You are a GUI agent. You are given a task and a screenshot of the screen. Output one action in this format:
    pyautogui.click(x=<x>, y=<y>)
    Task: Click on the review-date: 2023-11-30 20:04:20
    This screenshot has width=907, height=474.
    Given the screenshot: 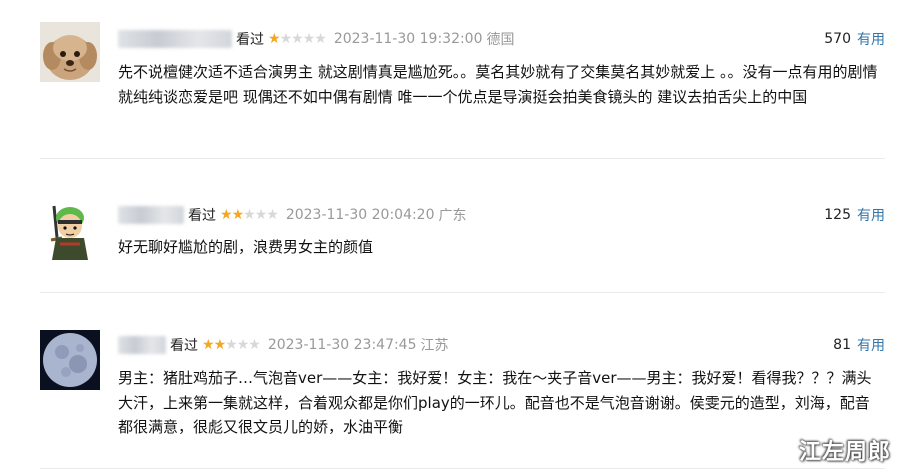 What is the action you would take?
    pyautogui.click(x=360, y=215)
    